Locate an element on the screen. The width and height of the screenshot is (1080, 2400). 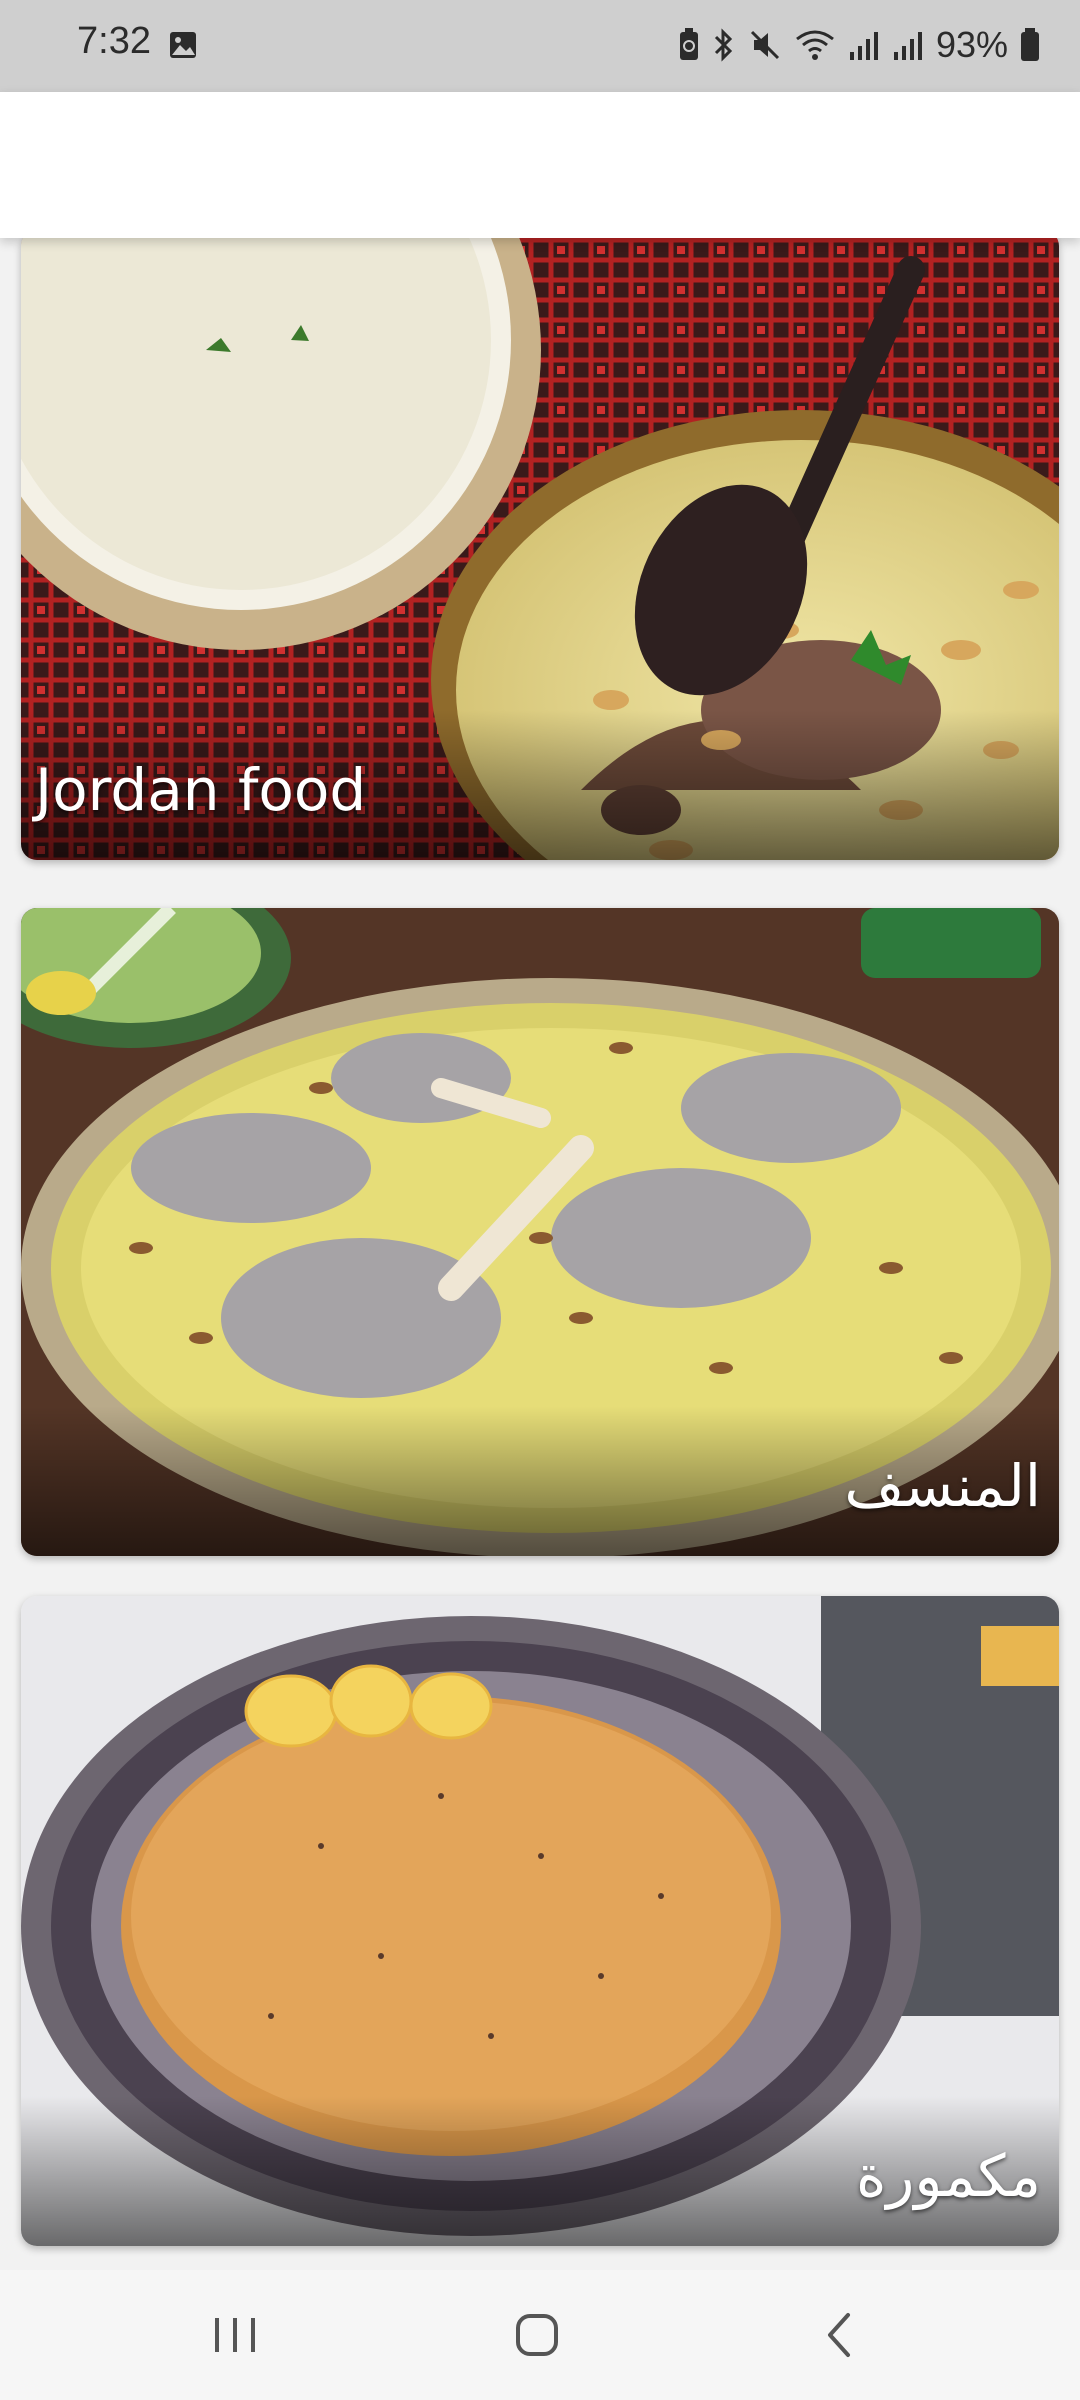
signal-2-icon is located at coordinates (907, 46).